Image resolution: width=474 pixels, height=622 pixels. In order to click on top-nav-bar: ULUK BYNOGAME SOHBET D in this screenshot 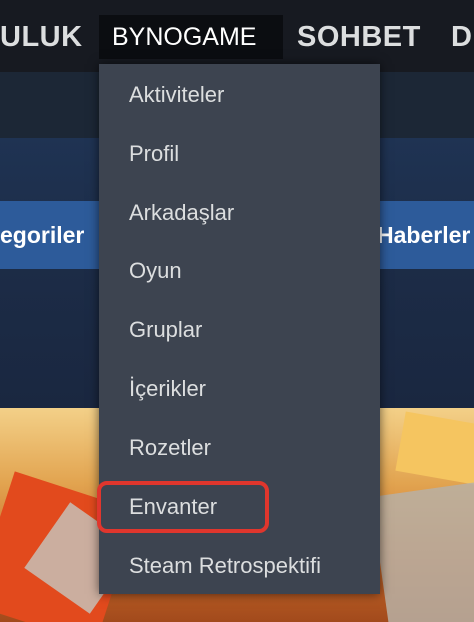, I will do `click(237, 36)`.